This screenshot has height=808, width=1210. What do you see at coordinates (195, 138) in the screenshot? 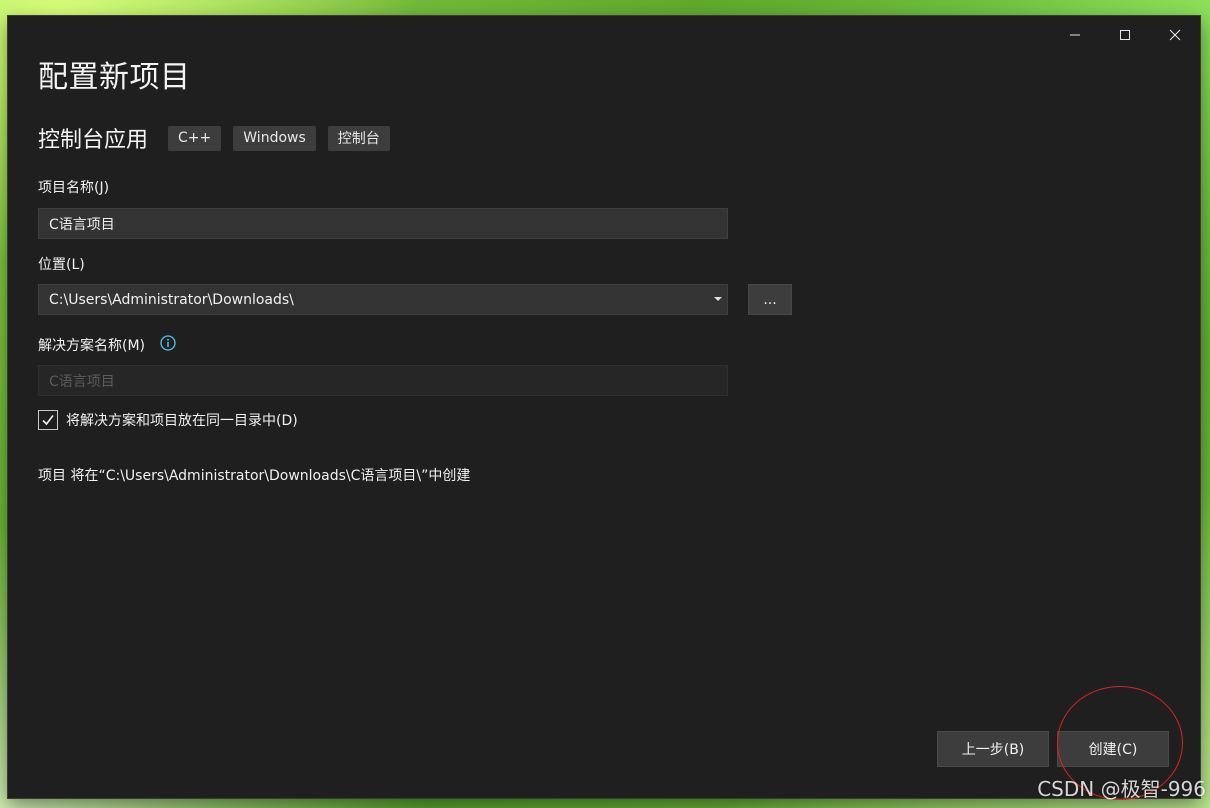
I see `tag-language: C++` at bounding box center [195, 138].